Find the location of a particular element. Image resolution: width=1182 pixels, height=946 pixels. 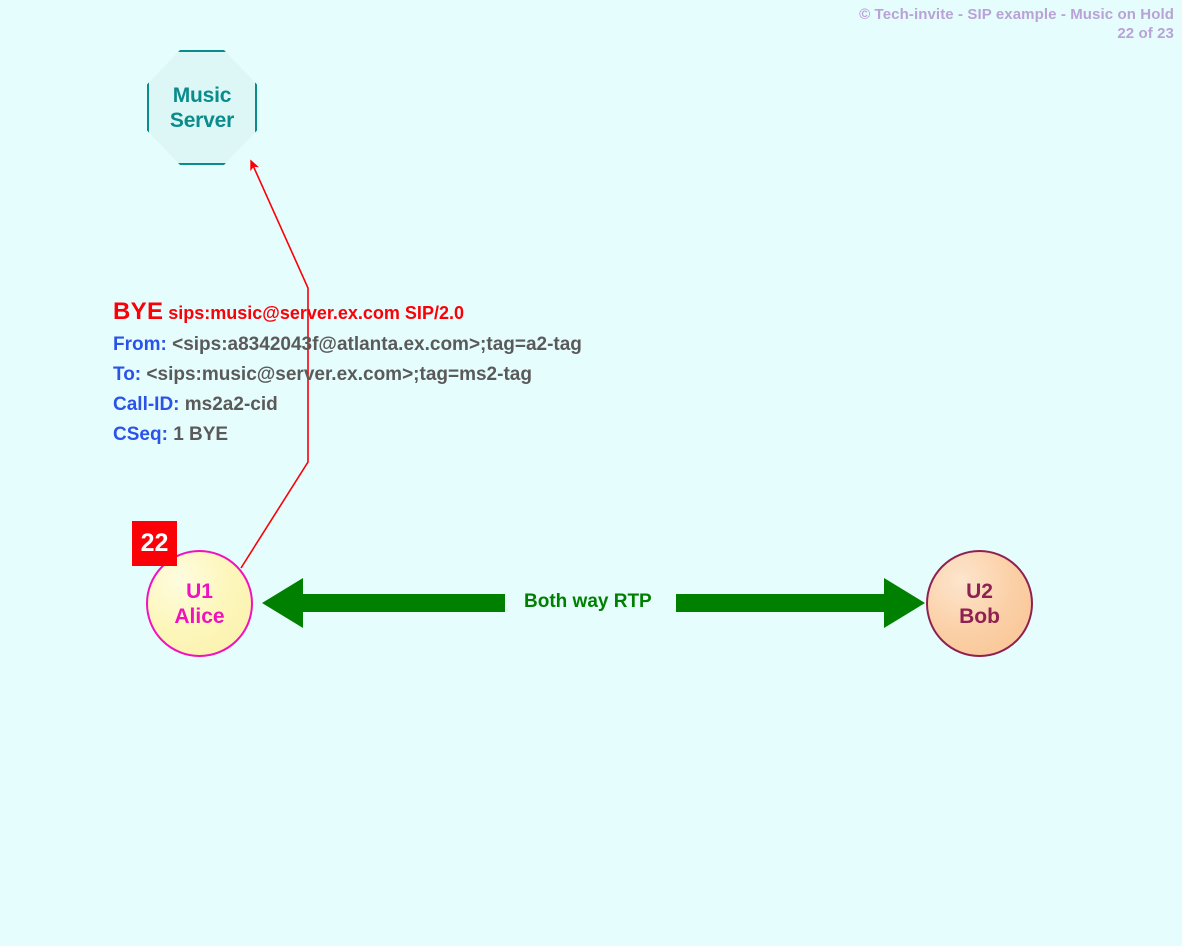

music-server-label-line1: Music is located at coordinates (202, 95).